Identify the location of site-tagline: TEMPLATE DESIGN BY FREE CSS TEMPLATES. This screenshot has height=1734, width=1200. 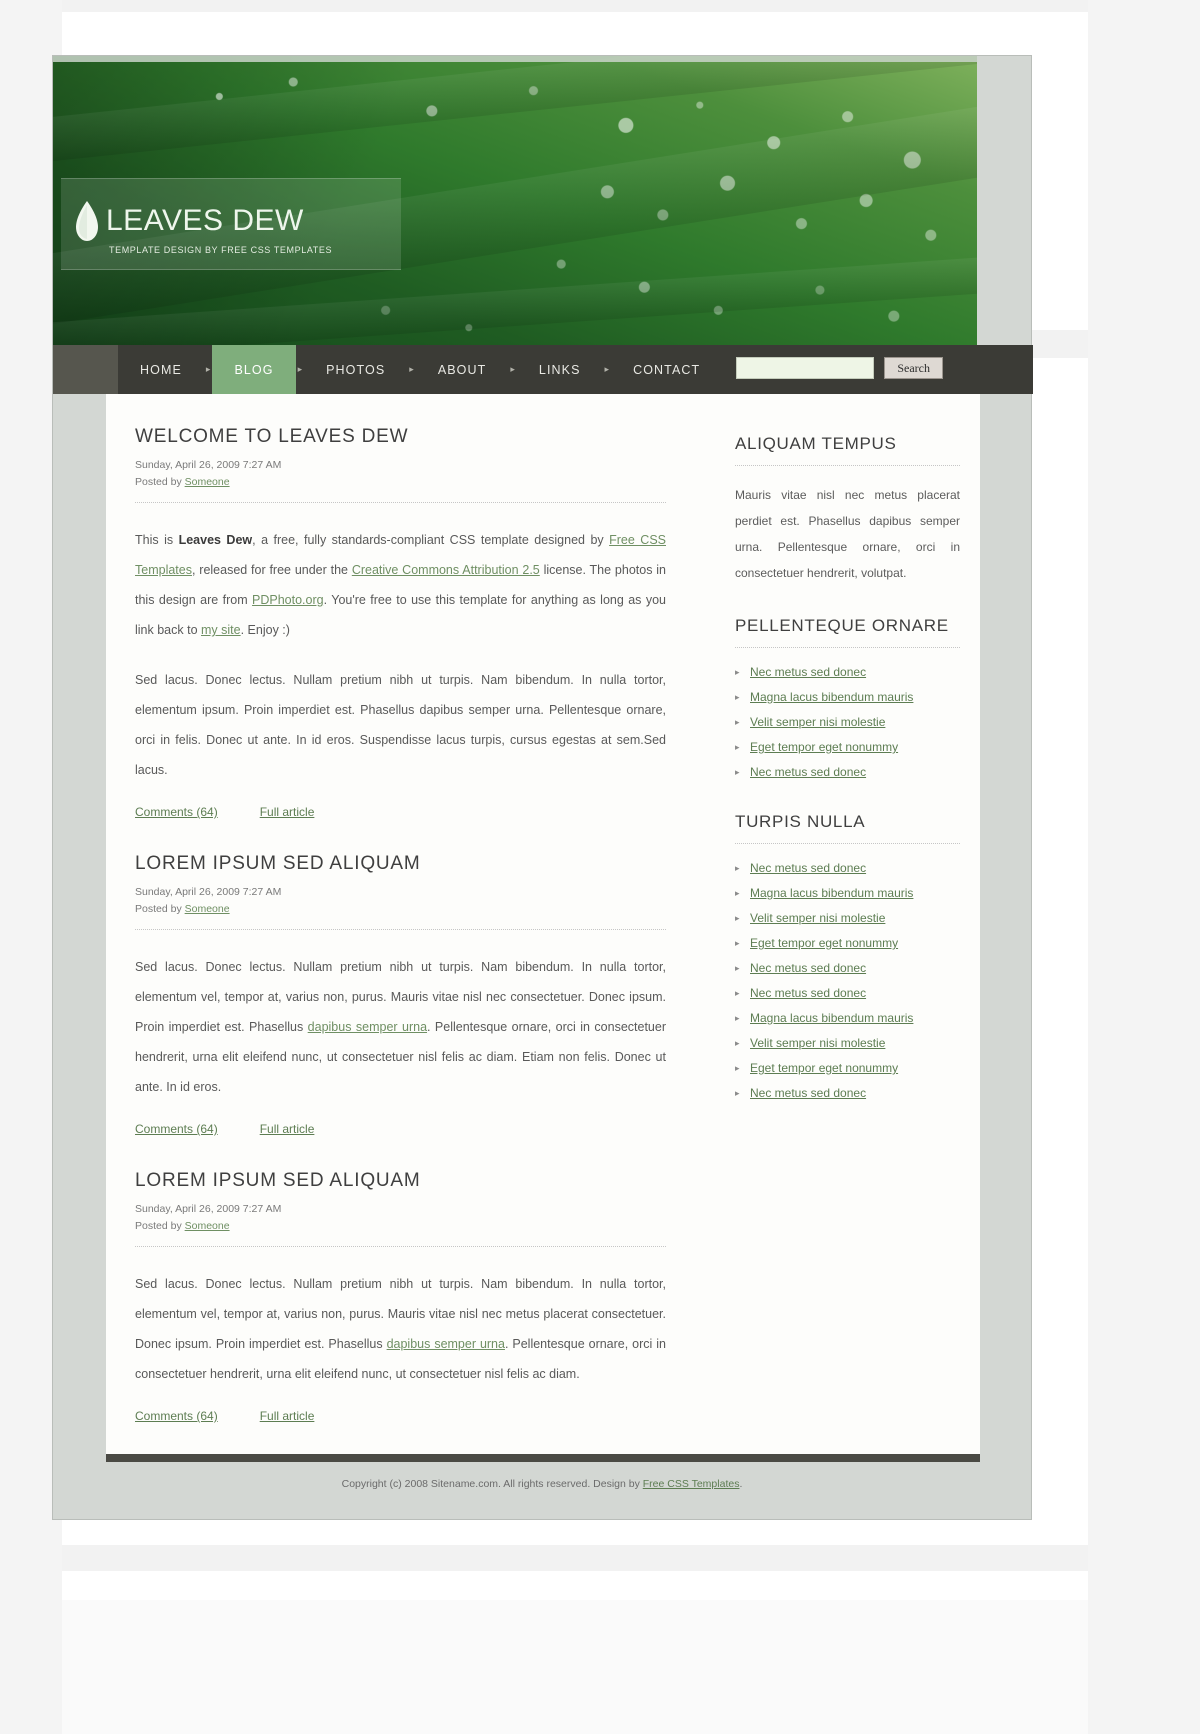
(221, 250).